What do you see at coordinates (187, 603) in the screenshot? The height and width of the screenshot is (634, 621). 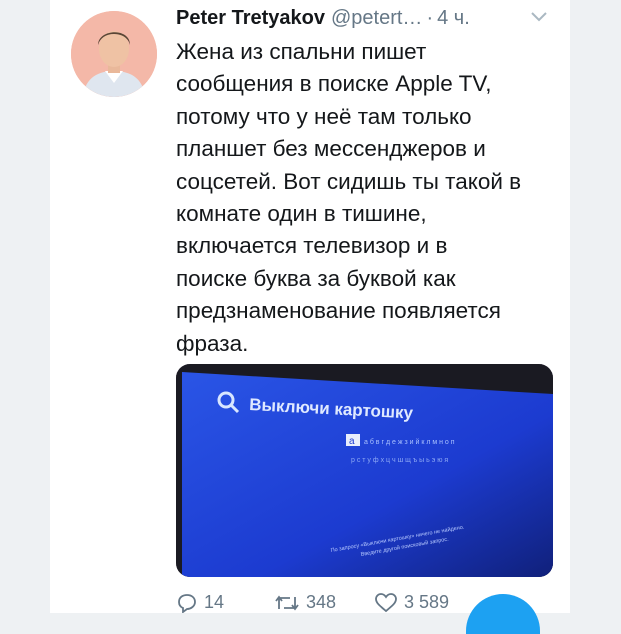 I see `reply-icon` at bounding box center [187, 603].